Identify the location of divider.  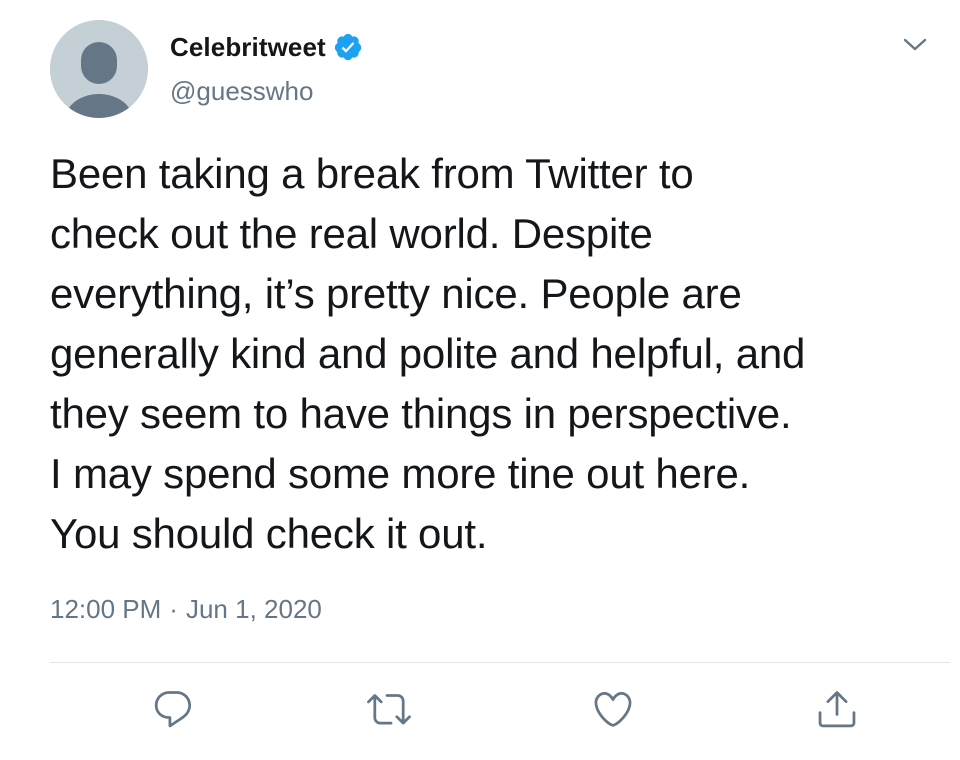
(500, 662).